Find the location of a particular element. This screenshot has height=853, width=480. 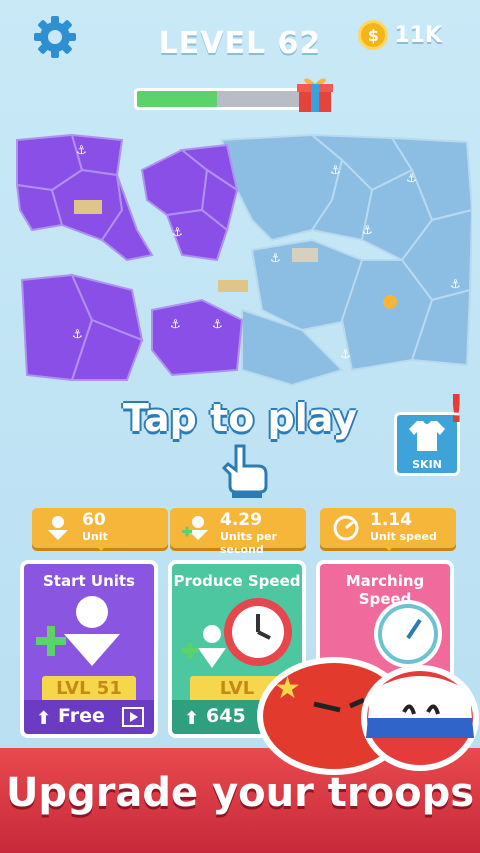

alert-icon: ! is located at coordinates (456, 409).